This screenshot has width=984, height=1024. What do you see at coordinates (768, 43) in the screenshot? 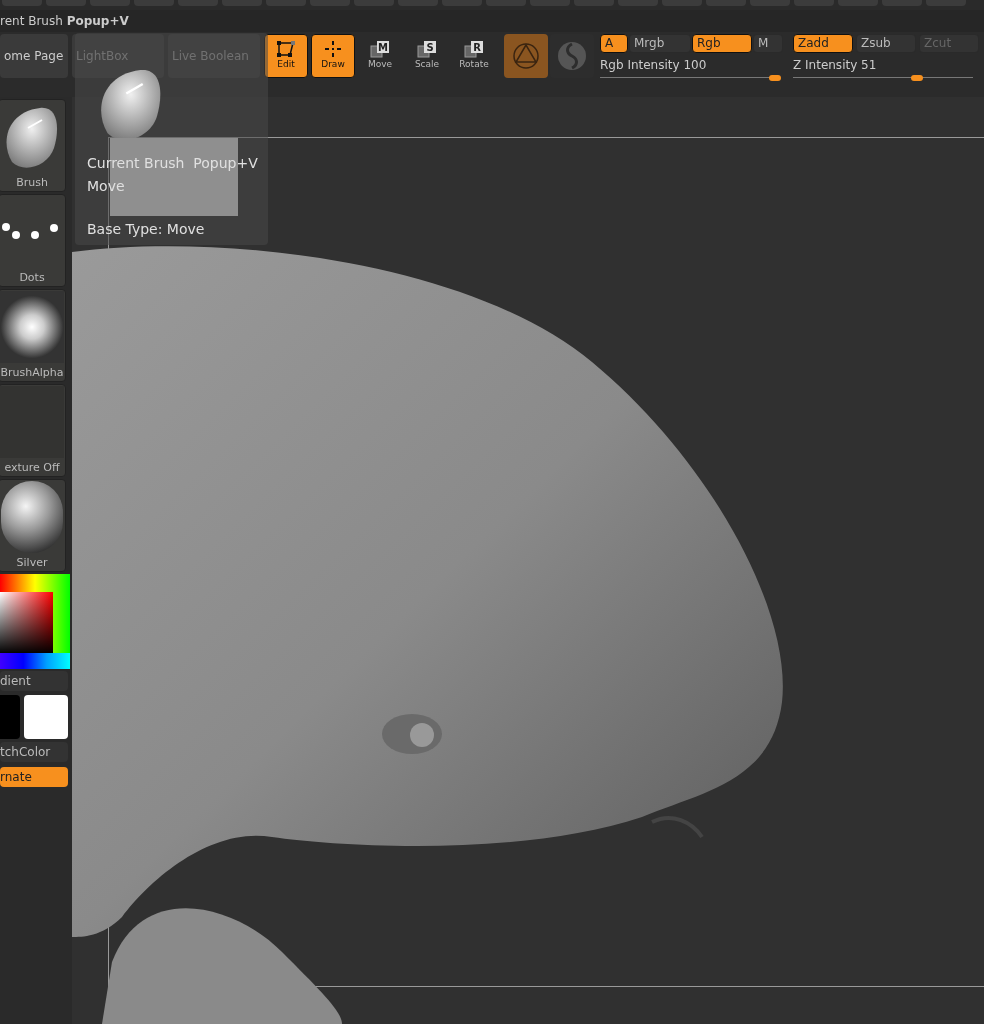
I see `toggle-button: M` at bounding box center [768, 43].